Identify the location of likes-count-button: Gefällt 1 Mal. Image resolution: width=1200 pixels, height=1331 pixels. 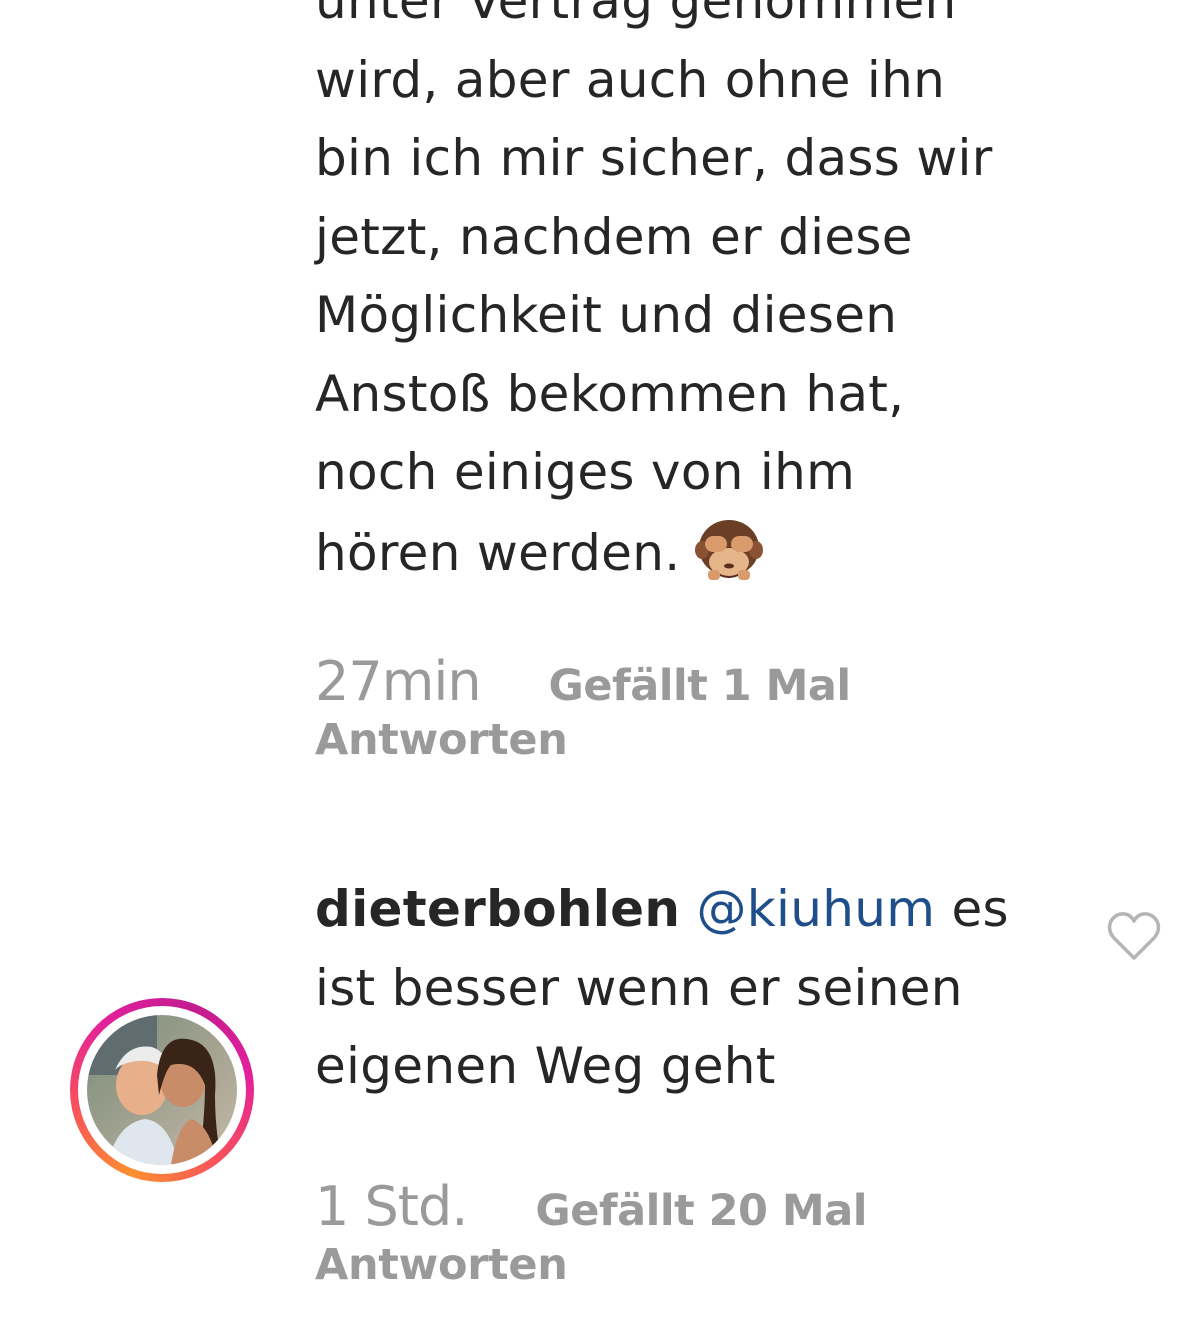
(700, 686).